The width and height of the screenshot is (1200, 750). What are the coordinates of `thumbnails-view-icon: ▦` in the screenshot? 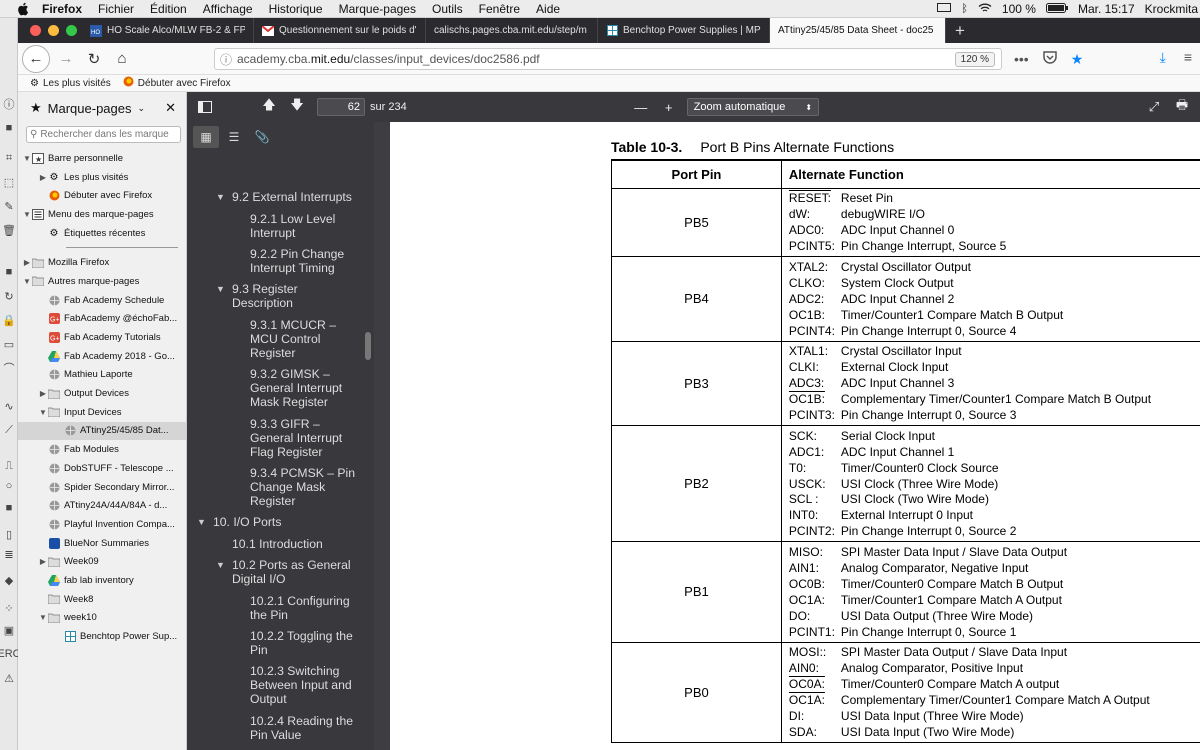 It's located at (206, 137).